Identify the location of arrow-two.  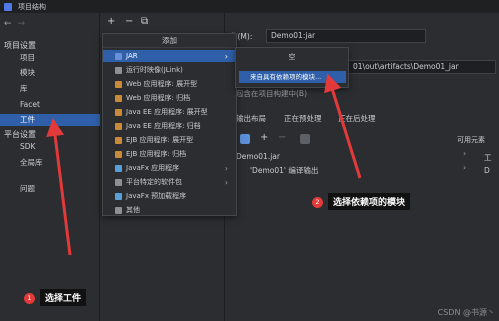
(343, 126).